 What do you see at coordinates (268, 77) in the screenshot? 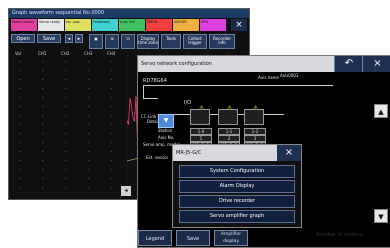
I see `axis-name-label: Axis name` at bounding box center [268, 77].